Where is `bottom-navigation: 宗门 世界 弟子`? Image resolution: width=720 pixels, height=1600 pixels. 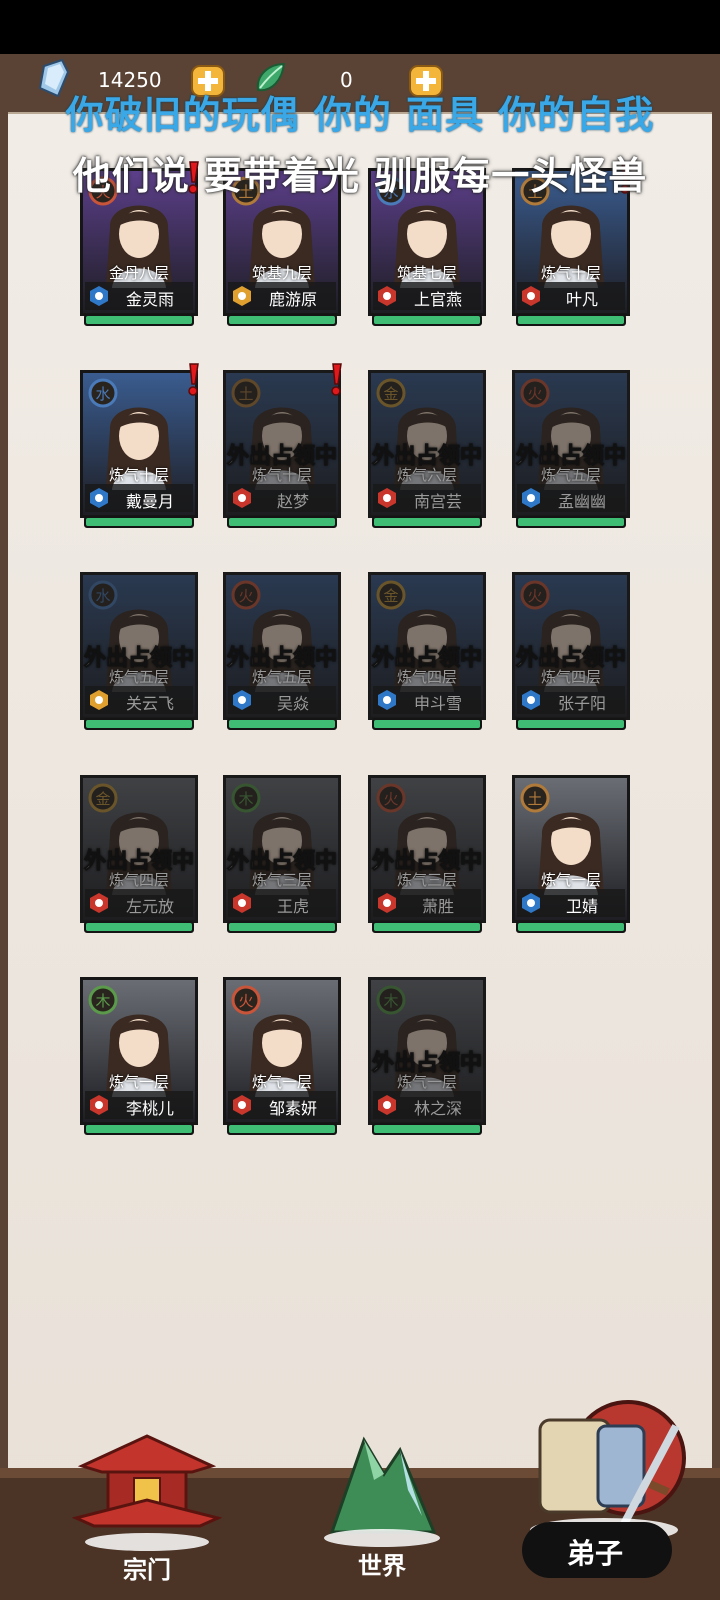
bottom-navigation: 宗门 世界 弟子 is located at coordinates (360, 1500).